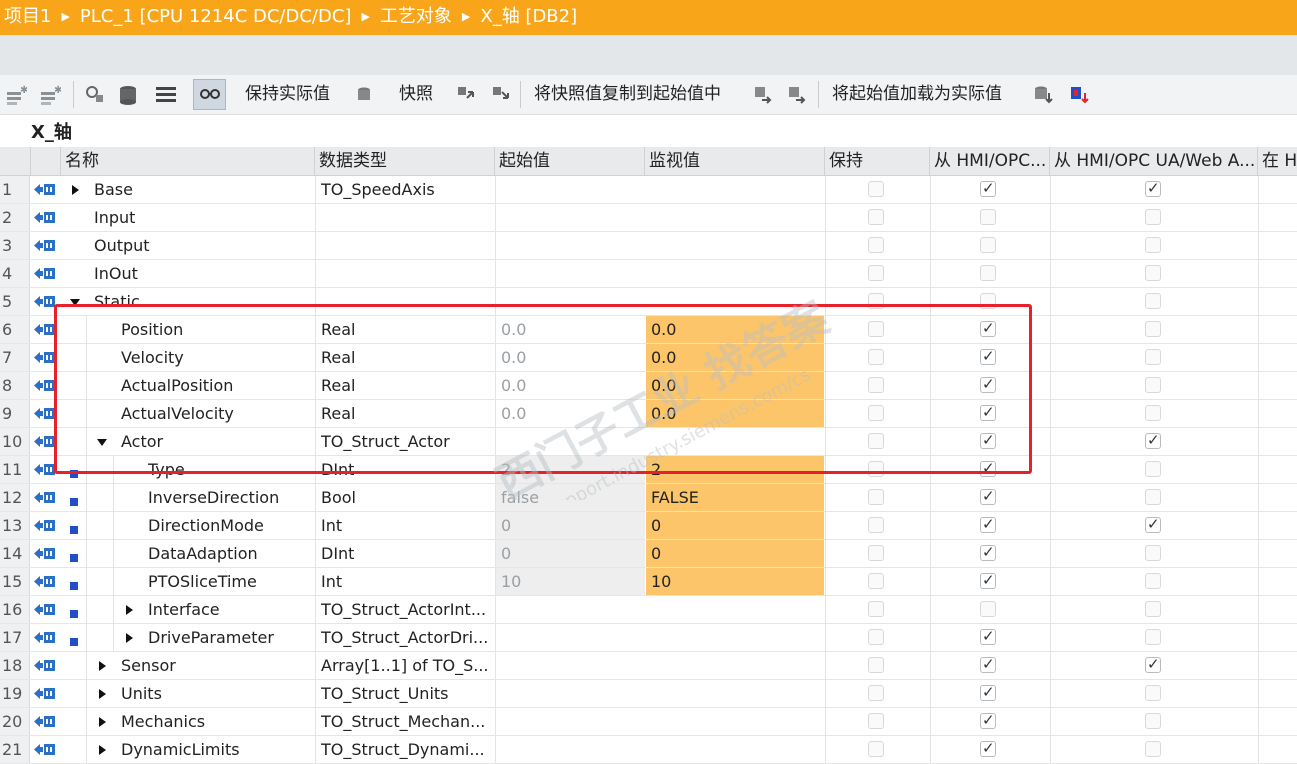  I want to click on cell-name: Output, so click(204, 245).